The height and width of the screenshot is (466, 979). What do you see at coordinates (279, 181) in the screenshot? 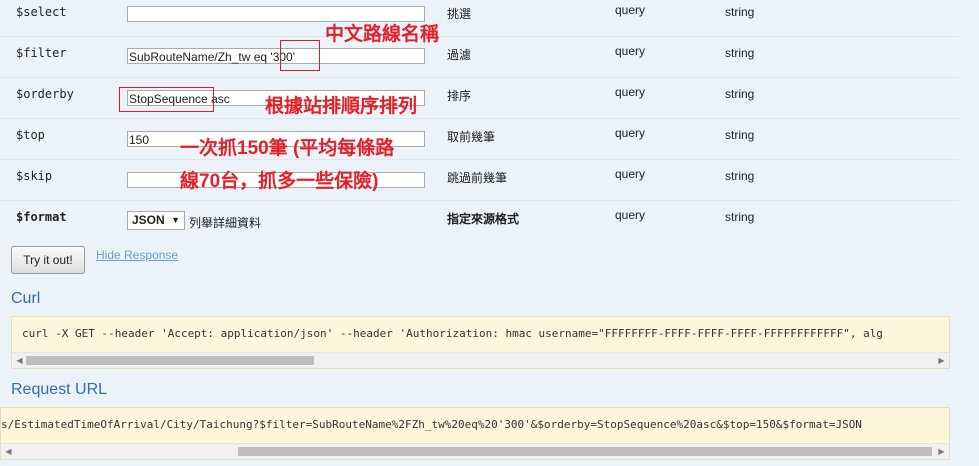
I see `annotation-top-line2: 線70台，抓多一些保險)` at bounding box center [279, 181].